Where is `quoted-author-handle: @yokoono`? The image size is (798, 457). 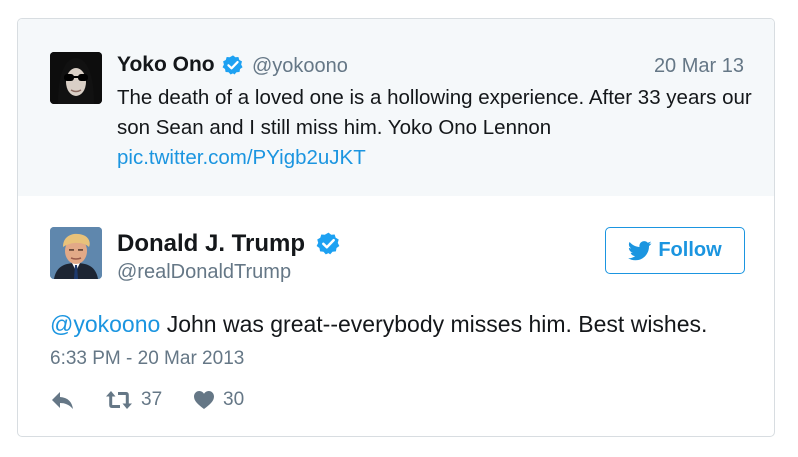 quoted-author-handle: @yokoono is located at coordinates (300, 66).